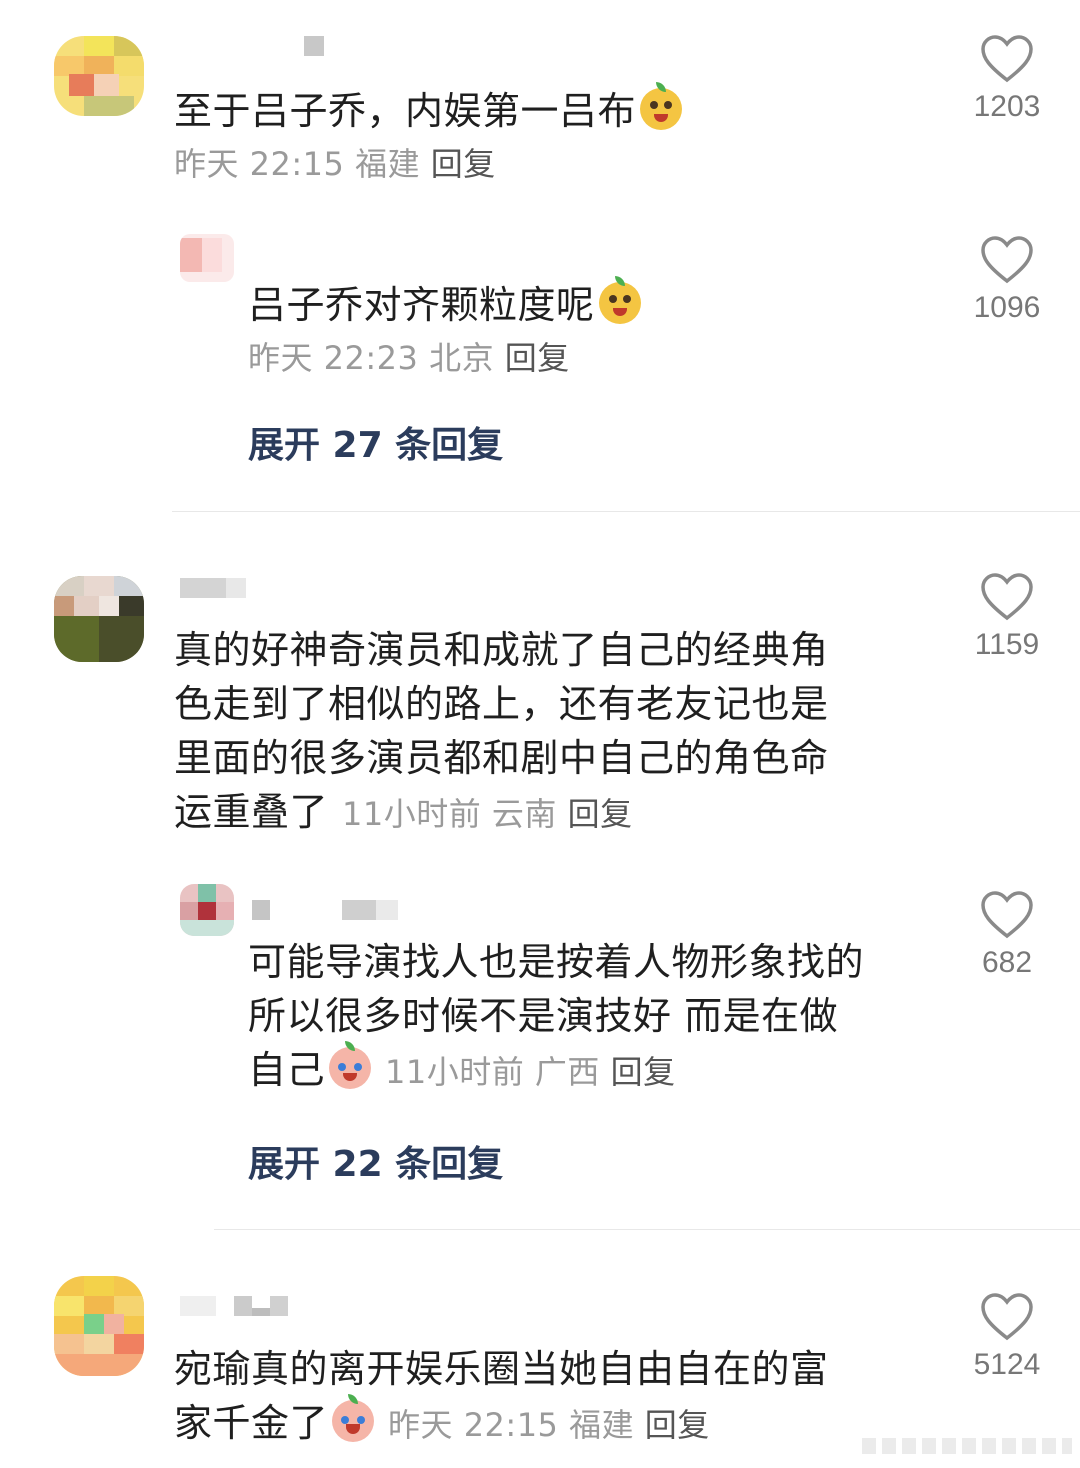 Image resolution: width=1080 pixels, height=1468 pixels. I want to click on comment-line: 里面的很多演员都和剧中自己的角色命, so click(501, 758).